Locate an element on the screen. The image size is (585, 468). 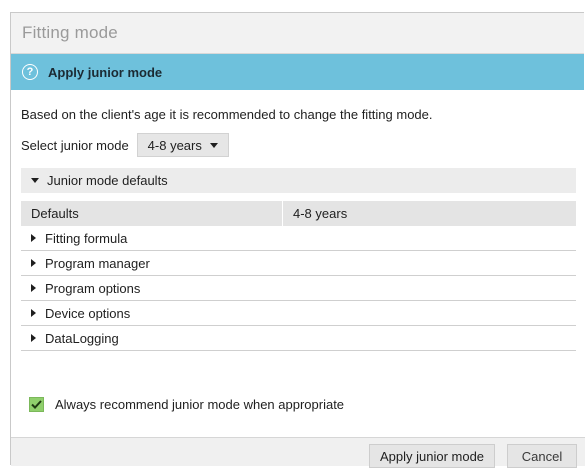
expand-down-icon is located at coordinates (35, 180).